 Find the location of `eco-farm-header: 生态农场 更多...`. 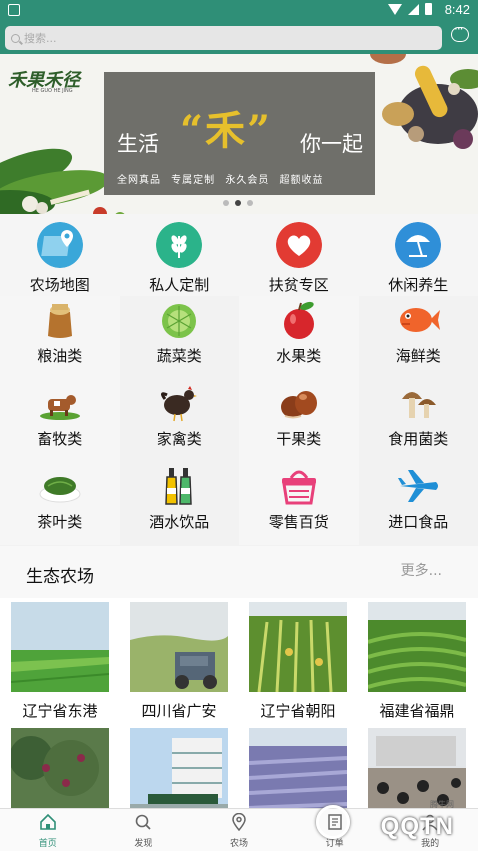

eco-farm-header: 生态农场 更多... is located at coordinates (239, 572).